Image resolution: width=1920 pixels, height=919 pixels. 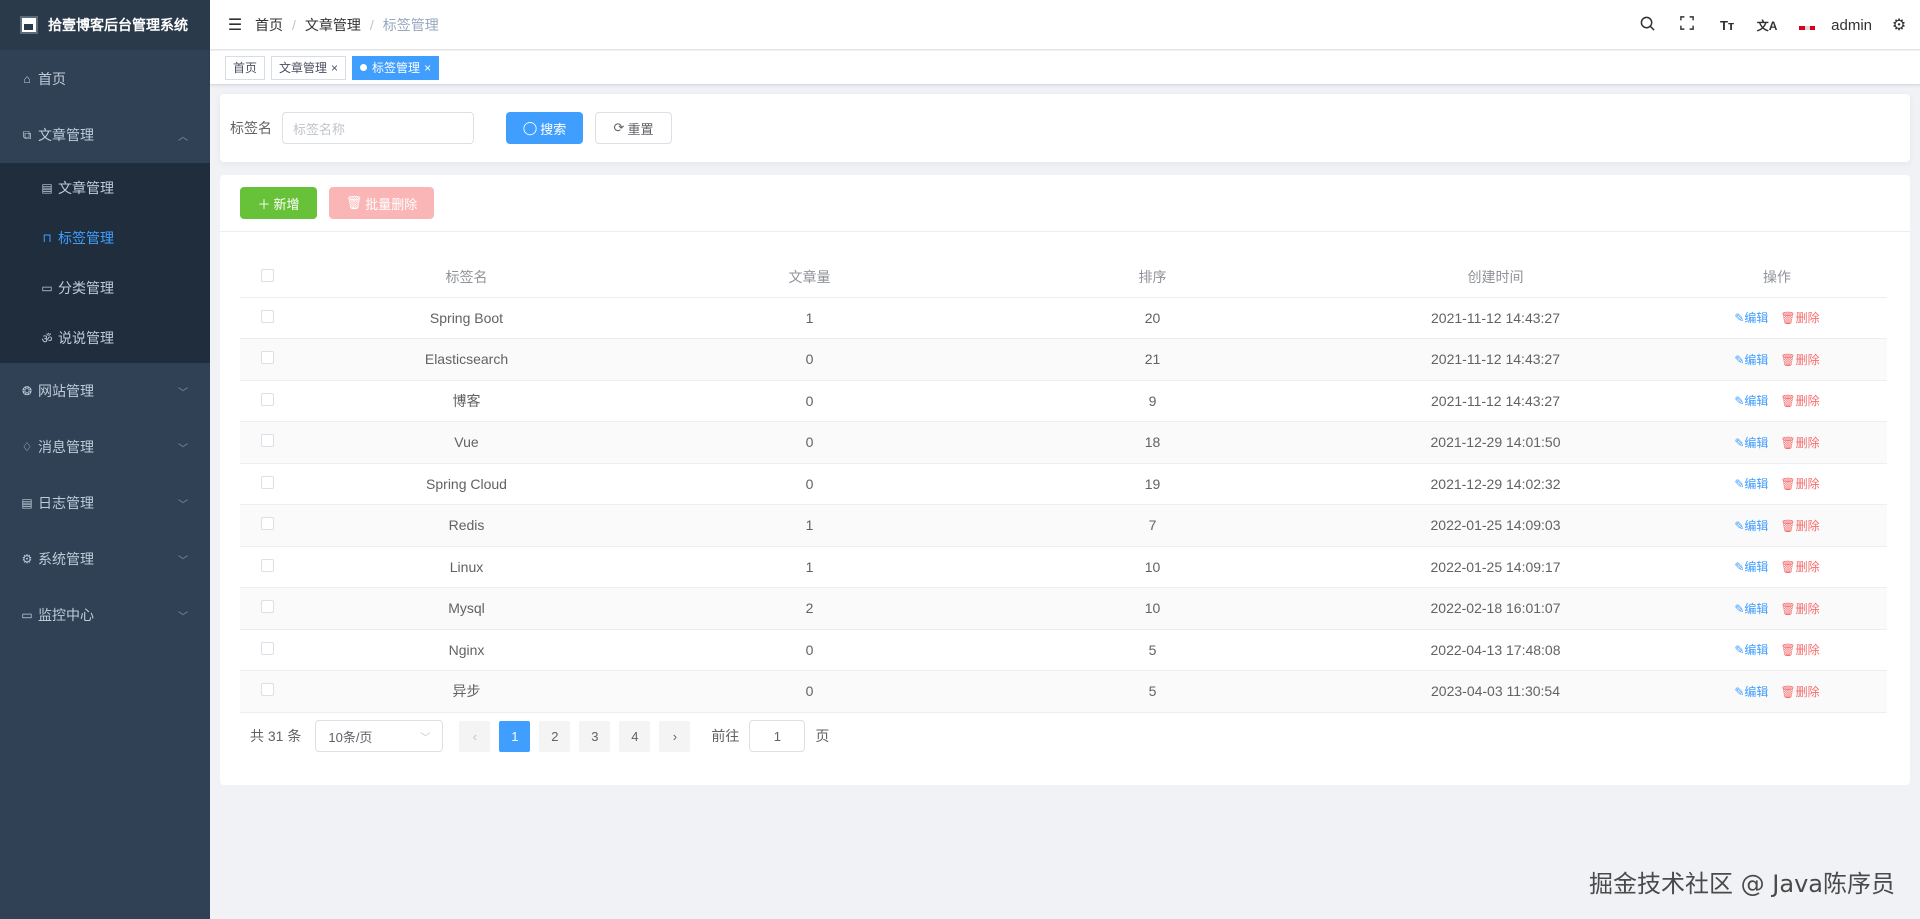 What do you see at coordinates (595, 736) in the screenshot?
I see `page-button: 3` at bounding box center [595, 736].